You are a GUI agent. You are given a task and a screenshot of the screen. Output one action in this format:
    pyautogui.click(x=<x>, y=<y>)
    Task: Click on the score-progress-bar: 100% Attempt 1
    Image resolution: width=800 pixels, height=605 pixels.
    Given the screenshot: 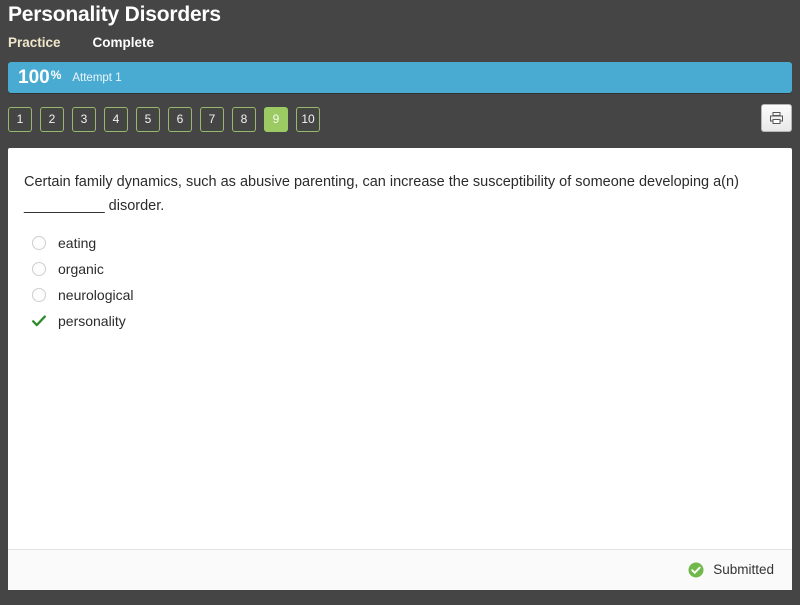 What is the action you would take?
    pyautogui.click(x=400, y=77)
    